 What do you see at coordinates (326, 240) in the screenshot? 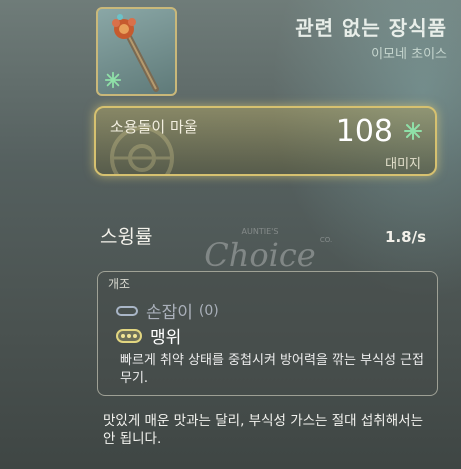
I see `watermark-suffix: CO.` at bounding box center [326, 240].